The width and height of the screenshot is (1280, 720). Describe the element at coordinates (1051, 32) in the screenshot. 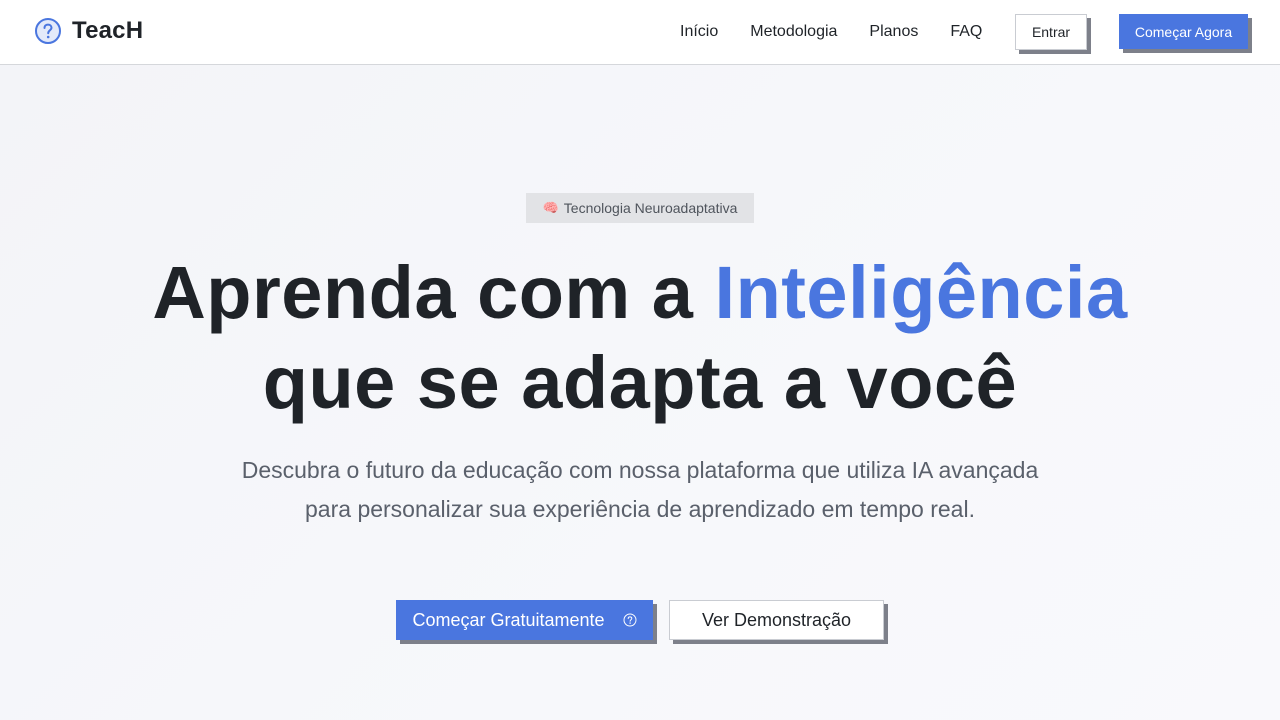

I see `login-button: Entrar` at that location.